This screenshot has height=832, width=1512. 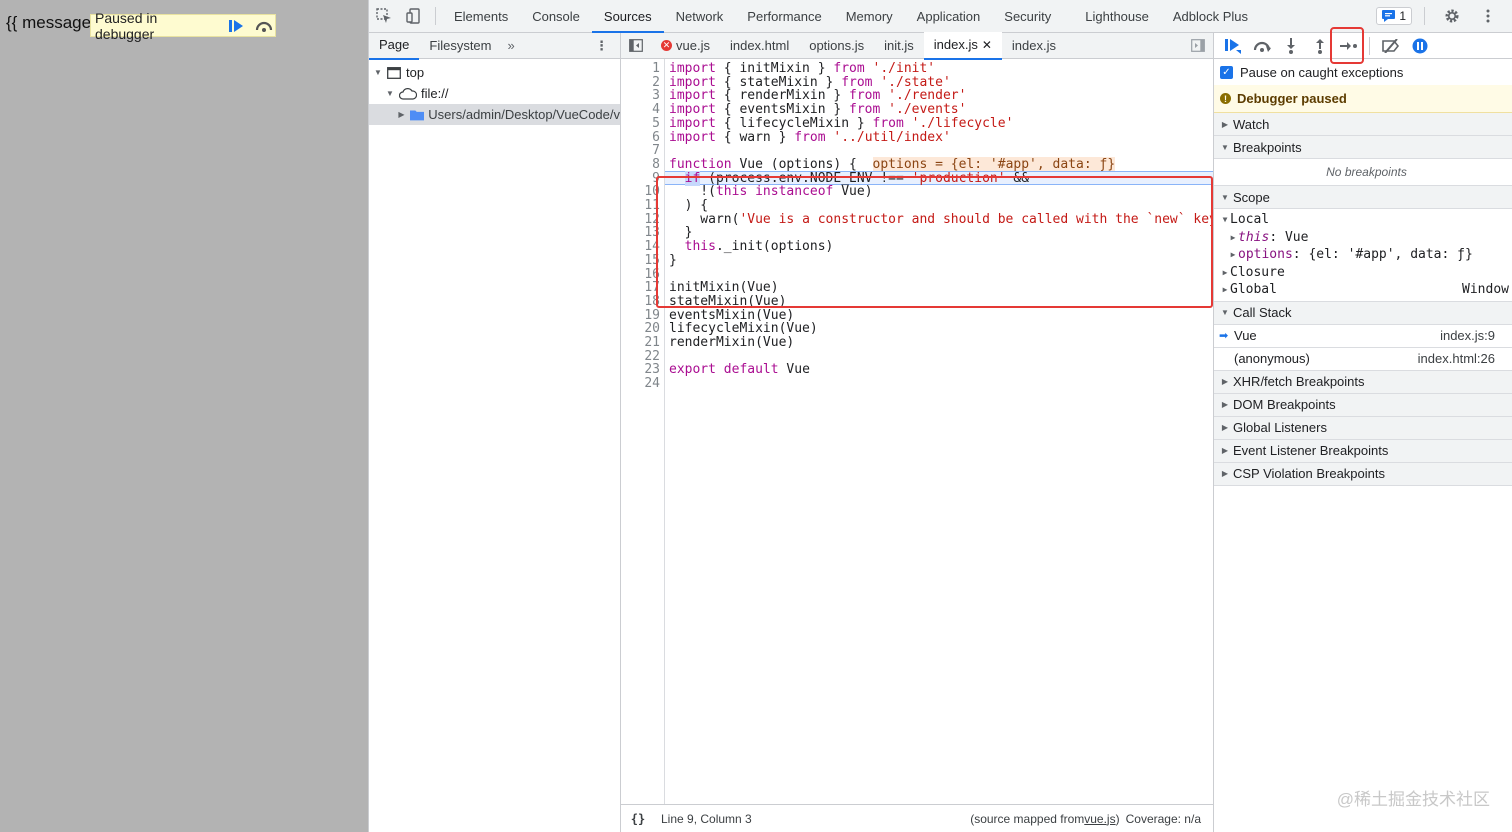 I want to click on close-tab-icon: ✕, so click(x=987, y=45).